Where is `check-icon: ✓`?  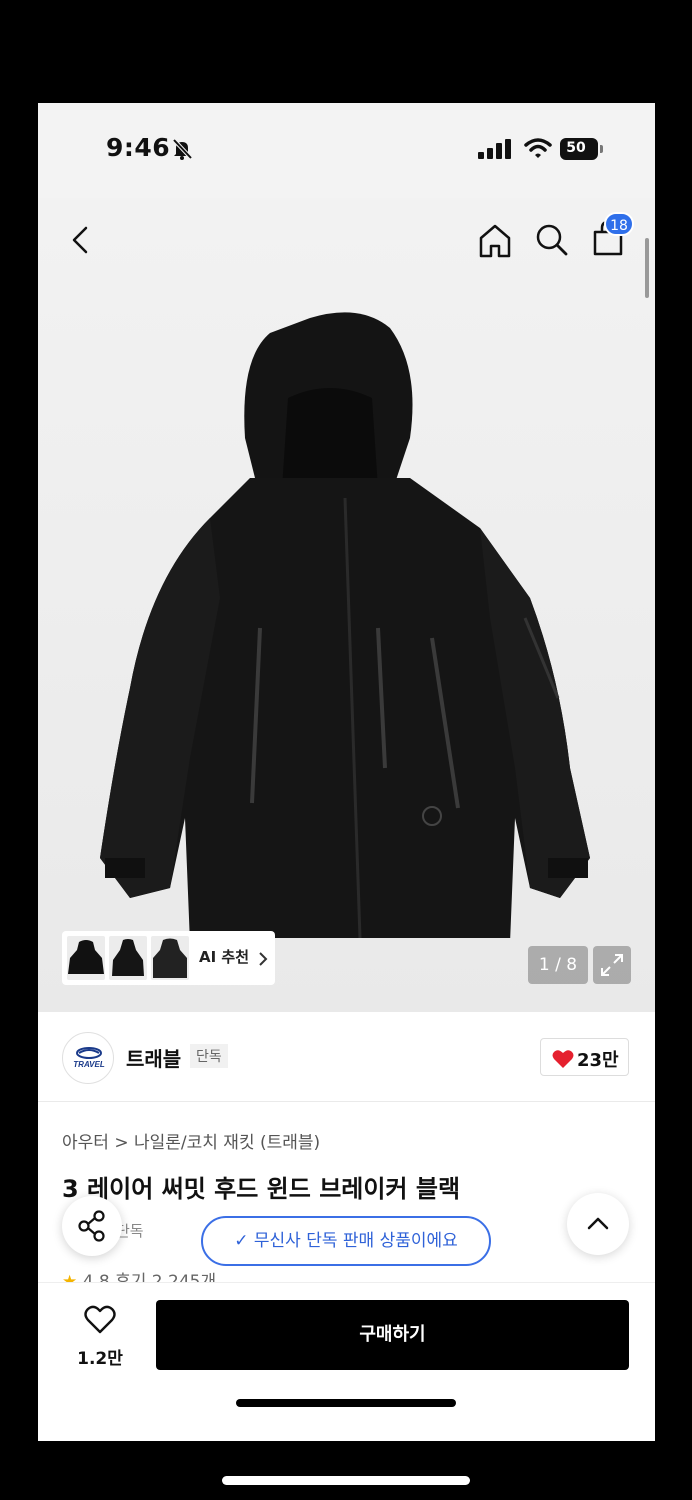
check-icon: ✓ is located at coordinates (244, 1241).